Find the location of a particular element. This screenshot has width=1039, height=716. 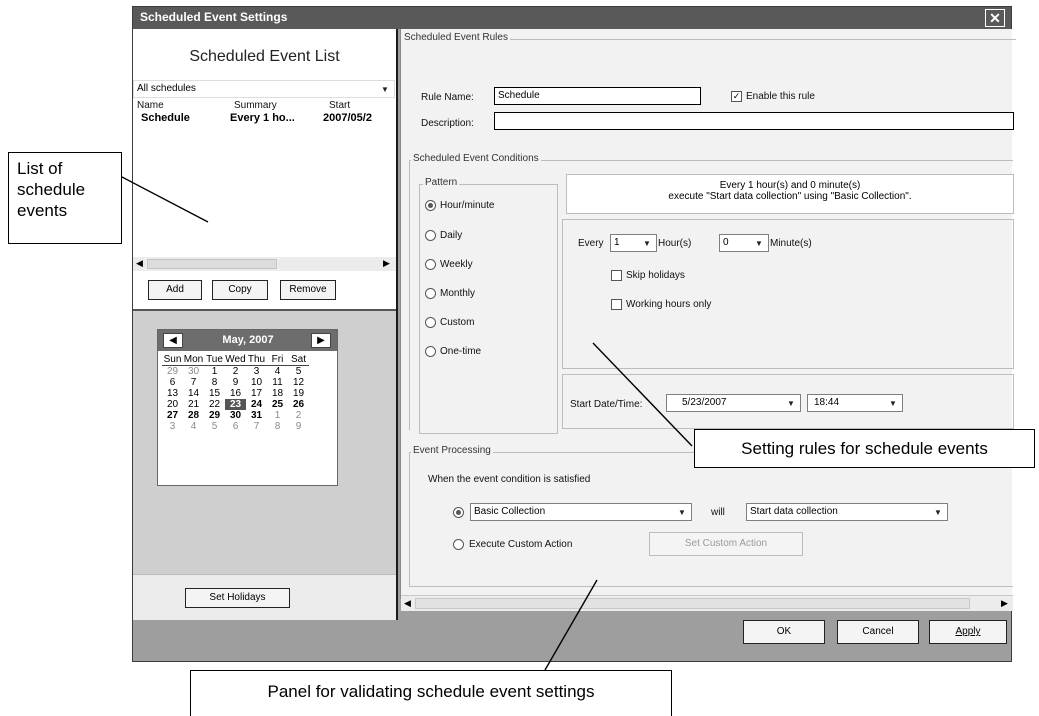

calendar-day: 24 is located at coordinates (256, 404).